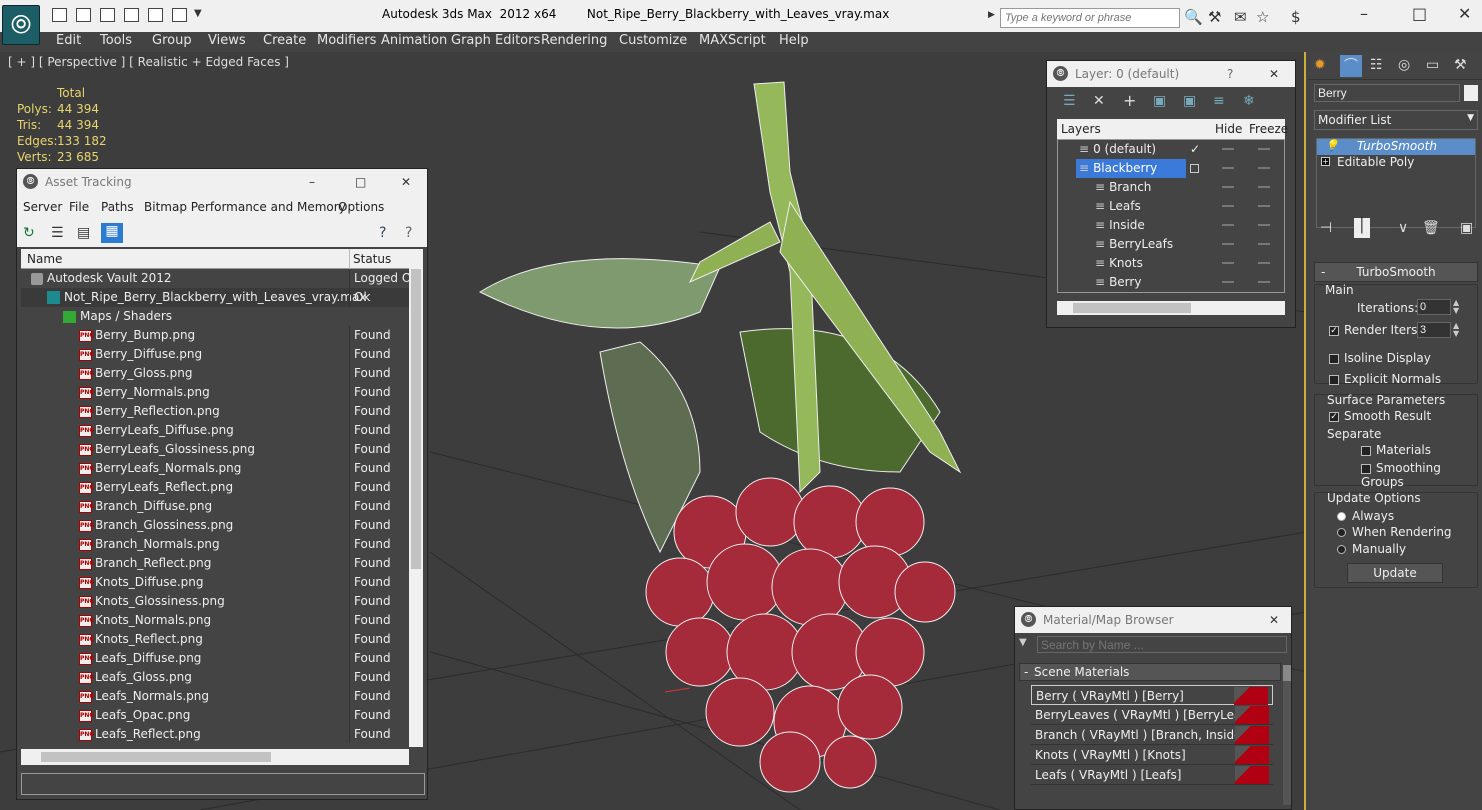  Describe the element at coordinates (216, 658) in the screenshot. I see `asset-row: PNGLeafs_Diffuse.png Found` at that location.